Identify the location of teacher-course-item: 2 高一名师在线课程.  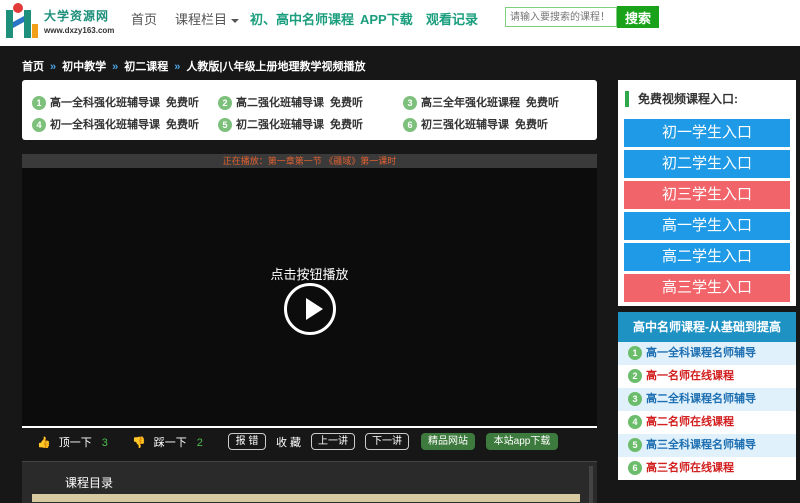
(707, 376).